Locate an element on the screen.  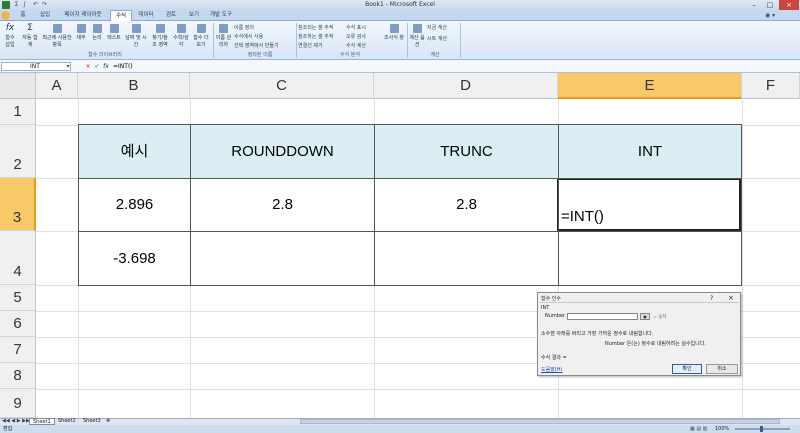
create-from-selection-item: 선택 영역에서 만들기 is located at coordinates (256, 46).